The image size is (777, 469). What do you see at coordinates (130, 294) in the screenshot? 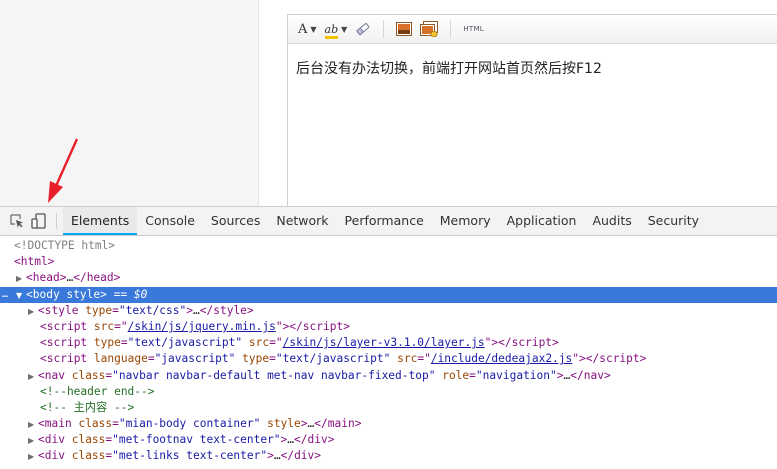
I see `selected-node-marker: == $0` at bounding box center [130, 294].